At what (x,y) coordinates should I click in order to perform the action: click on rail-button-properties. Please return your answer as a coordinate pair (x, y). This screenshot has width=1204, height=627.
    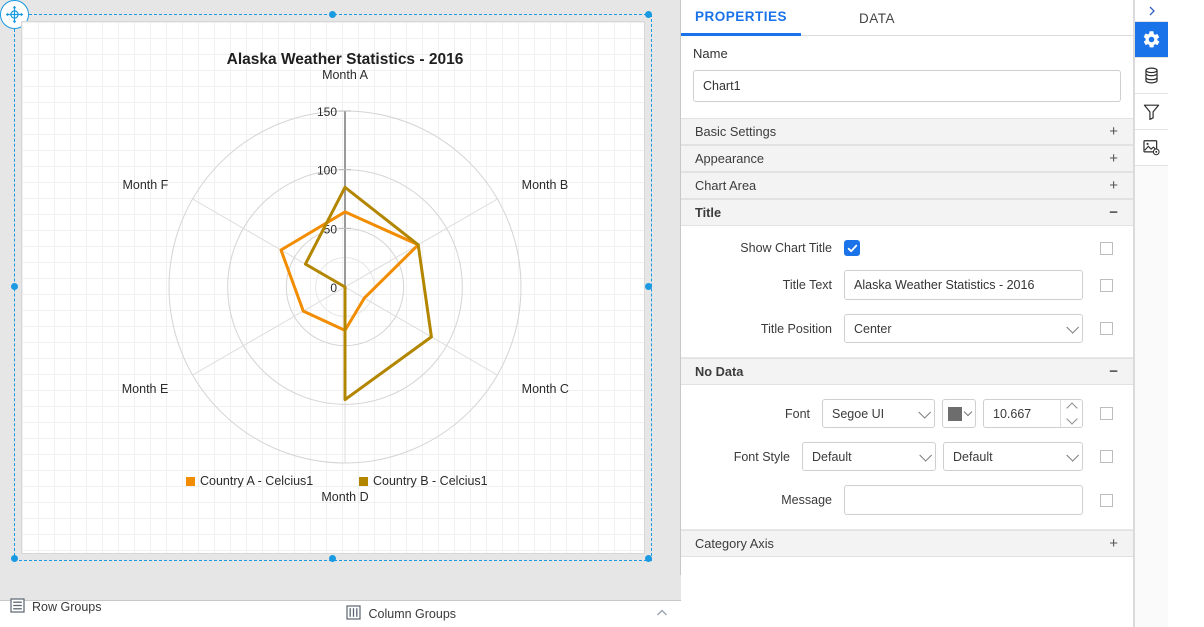
    Looking at the image, I should click on (1151, 40).